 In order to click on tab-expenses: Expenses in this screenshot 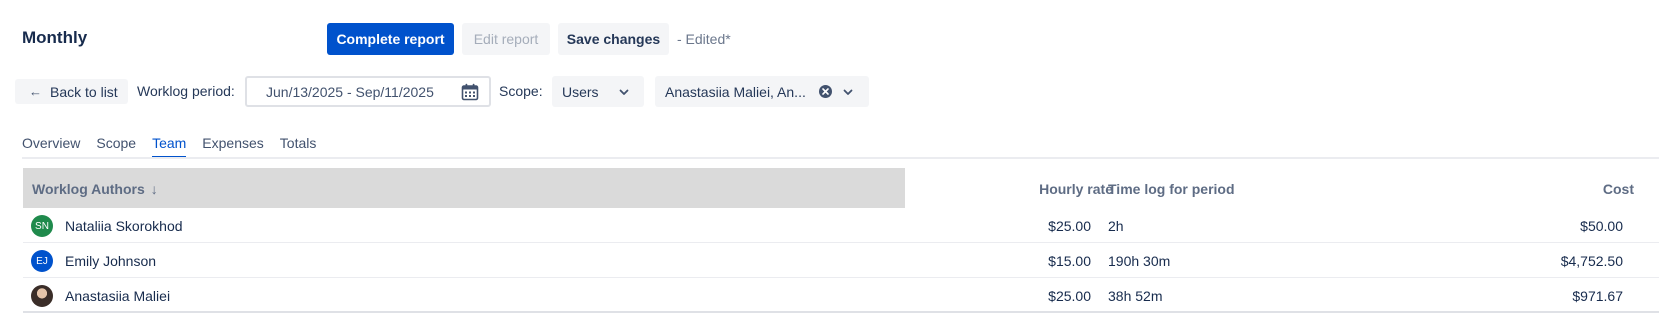, I will do `click(232, 146)`.